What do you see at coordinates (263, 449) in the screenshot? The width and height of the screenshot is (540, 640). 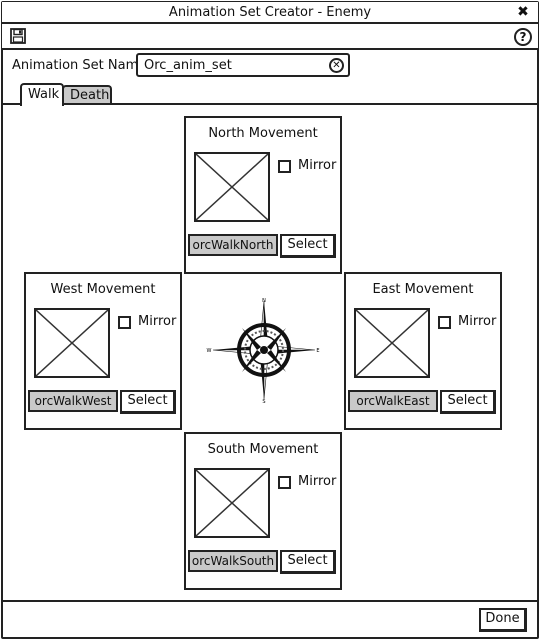 I see `south-movement-title: South Movement` at bounding box center [263, 449].